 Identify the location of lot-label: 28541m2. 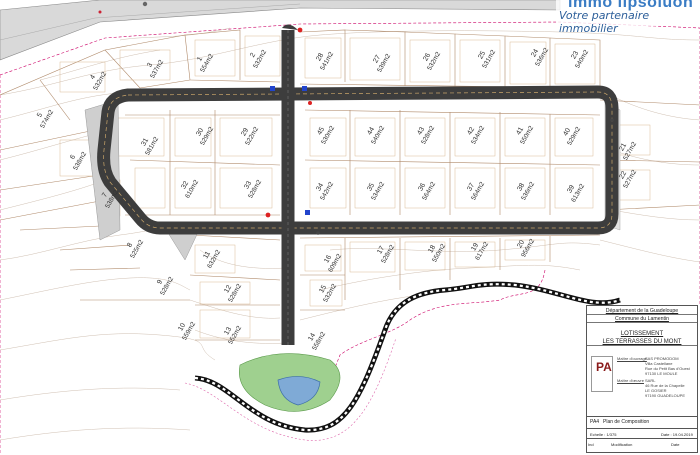
(325, 61).